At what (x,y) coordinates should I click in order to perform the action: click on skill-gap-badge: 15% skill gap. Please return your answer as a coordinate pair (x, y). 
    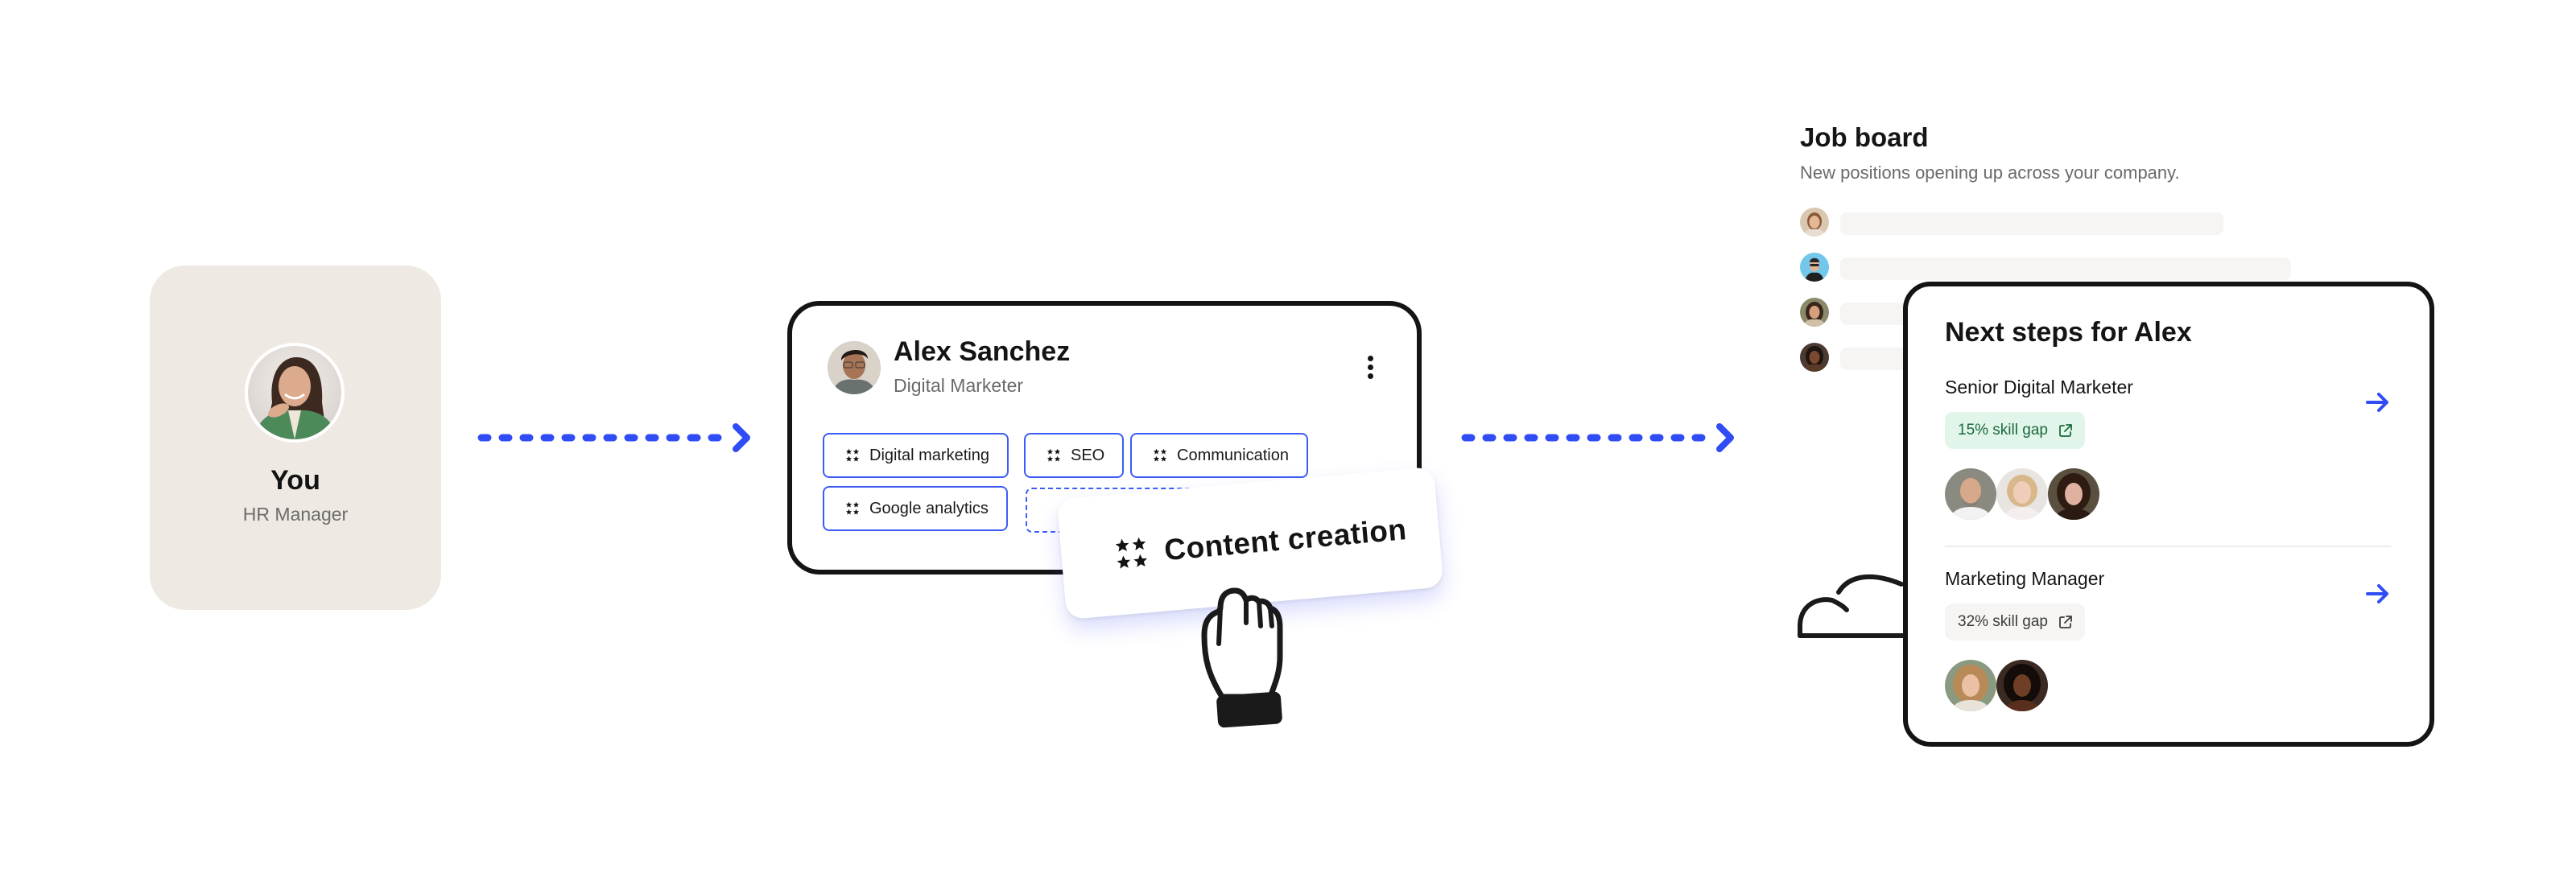
    Looking at the image, I should click on (2015, 431).